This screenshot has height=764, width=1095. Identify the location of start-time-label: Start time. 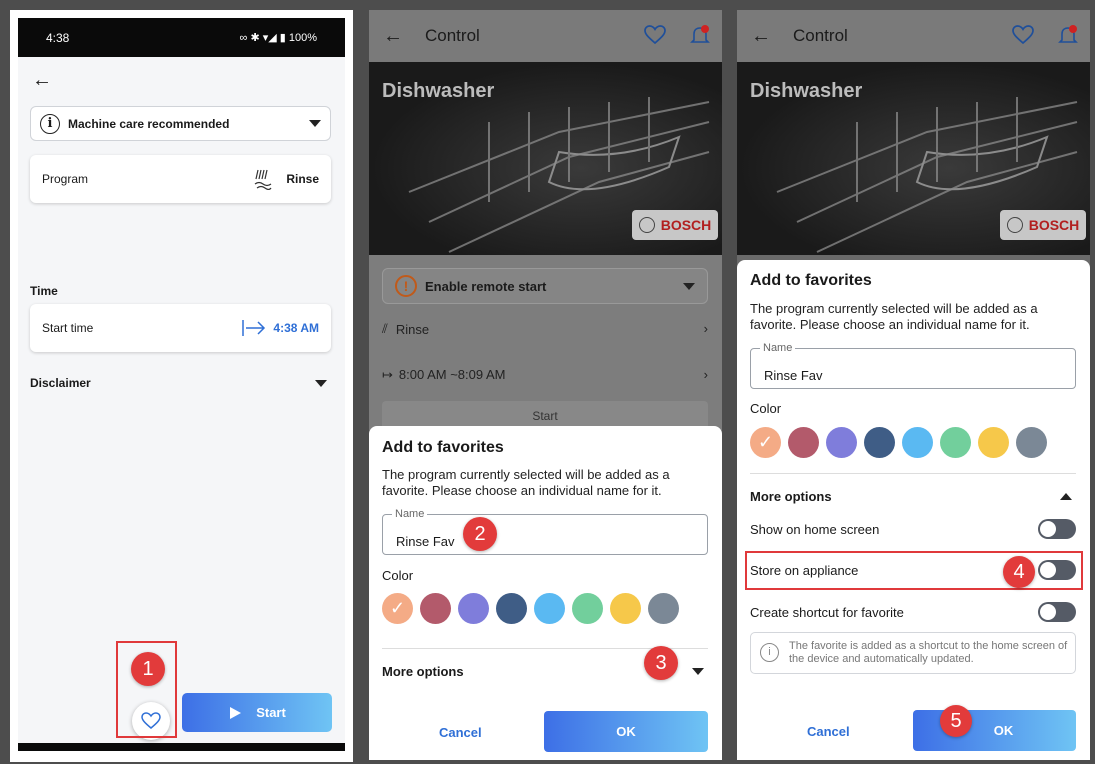
(68, 328).